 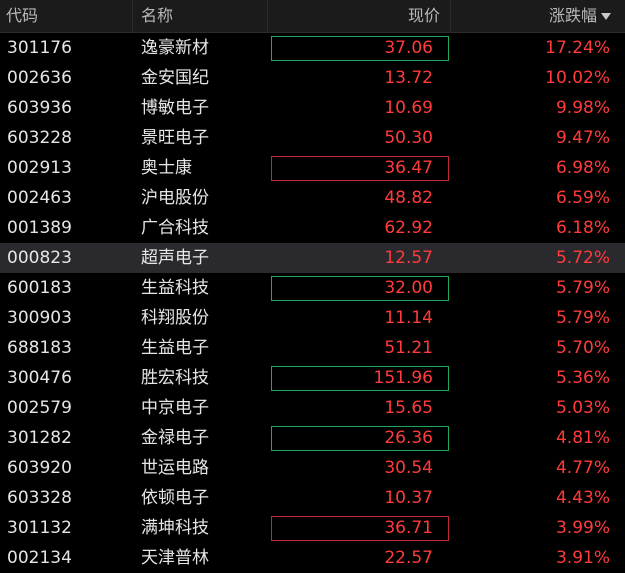 I want to click on price-cell: 62.92, so click(x=408, y=228).